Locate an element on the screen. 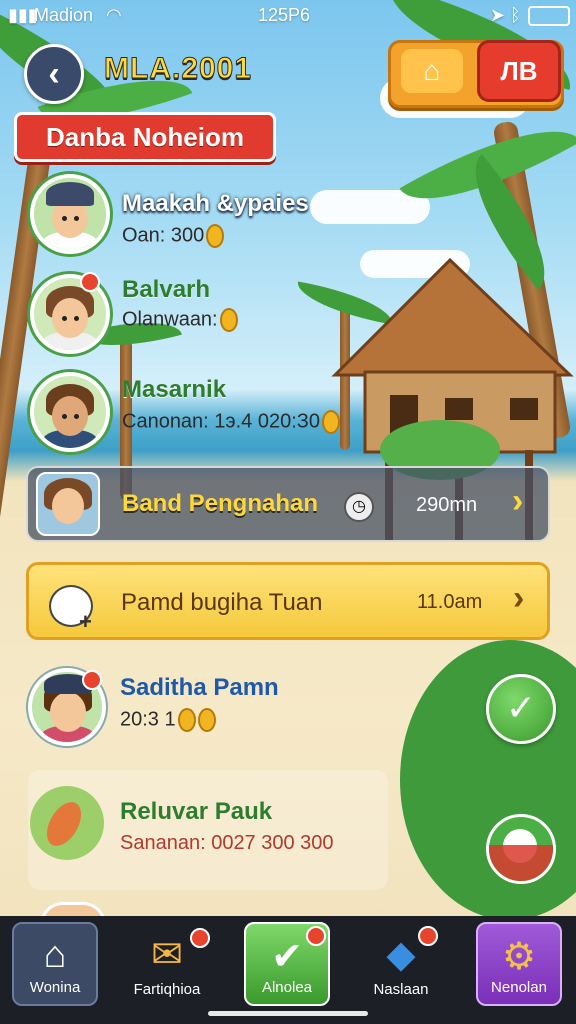 Image resolution: width=576 pixels, height=1024 pixels. tag-icon: ◆ is located at coordinates (401, 955).